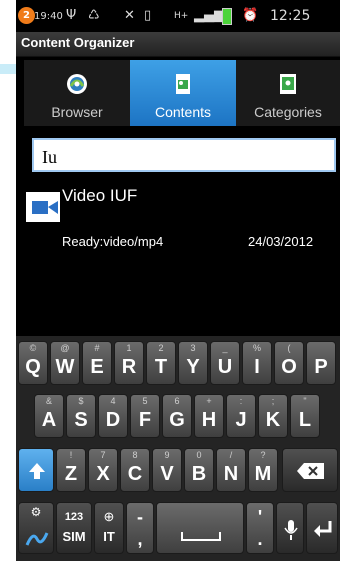  Describe the element at coordinates (140, 528) in the screenshot. I see `hyphen-comma-key: - ,` at that location.